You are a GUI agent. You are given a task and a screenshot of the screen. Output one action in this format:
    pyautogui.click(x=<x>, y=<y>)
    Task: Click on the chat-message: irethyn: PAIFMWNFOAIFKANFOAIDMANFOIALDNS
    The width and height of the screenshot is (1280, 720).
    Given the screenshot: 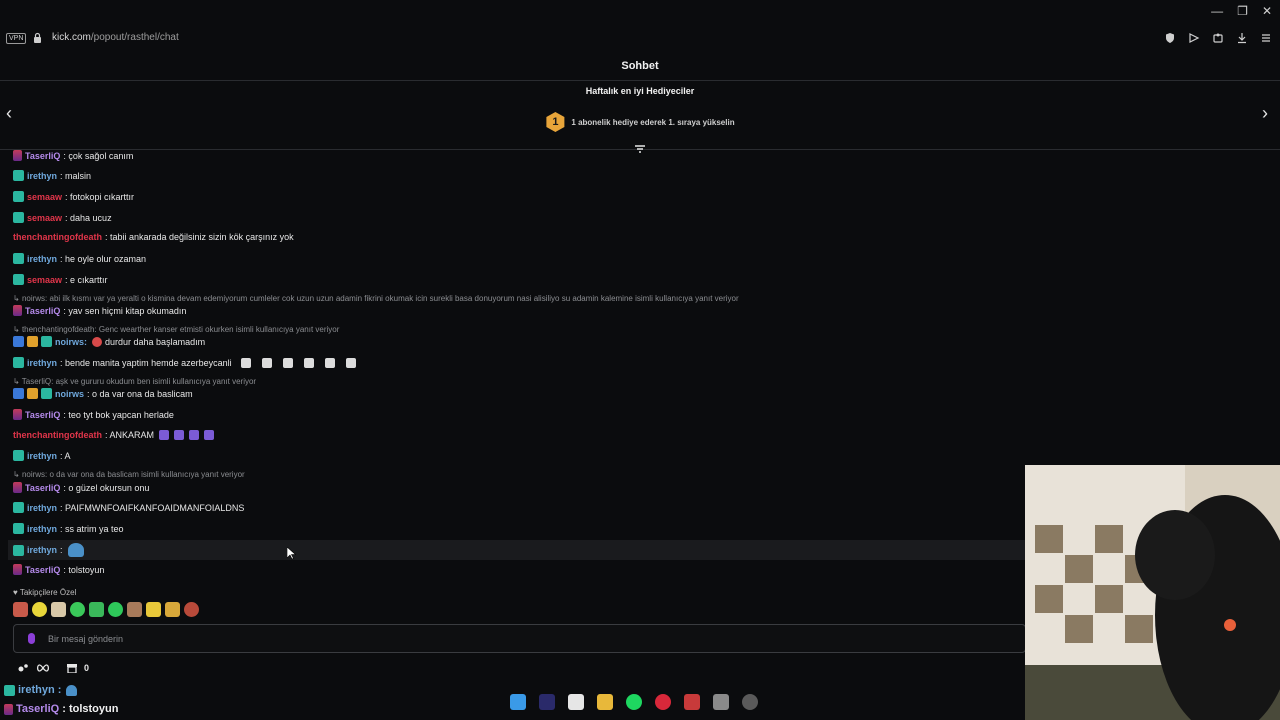 What is the action you would take?
    pyautogui.click(x=128, y=507)
    